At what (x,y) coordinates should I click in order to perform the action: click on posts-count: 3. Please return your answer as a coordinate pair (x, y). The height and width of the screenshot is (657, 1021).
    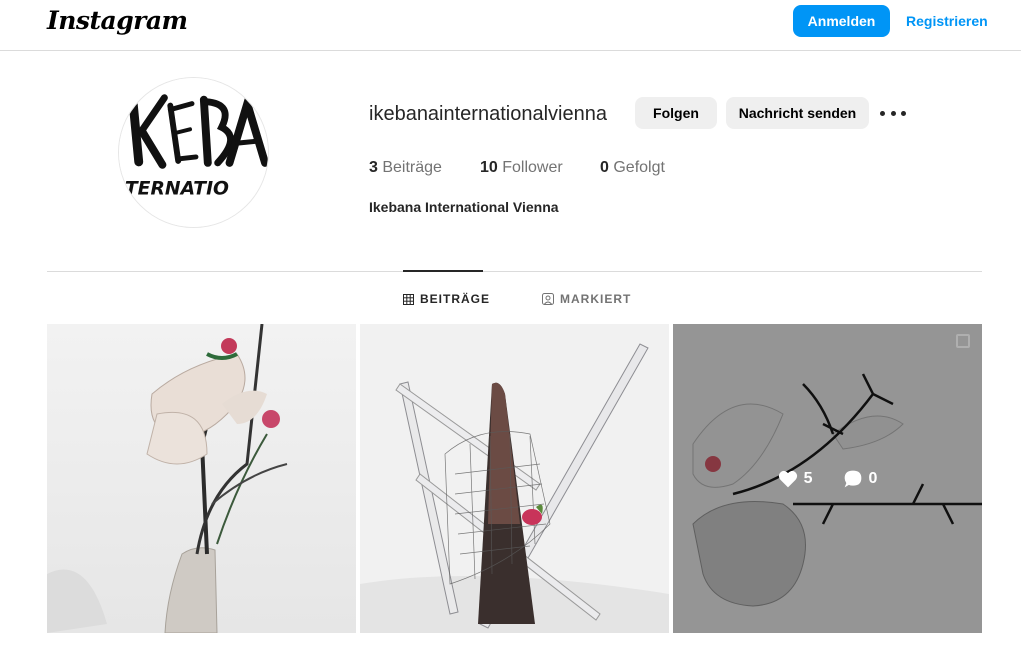
    Looking at the image, I should click on (373, 167).